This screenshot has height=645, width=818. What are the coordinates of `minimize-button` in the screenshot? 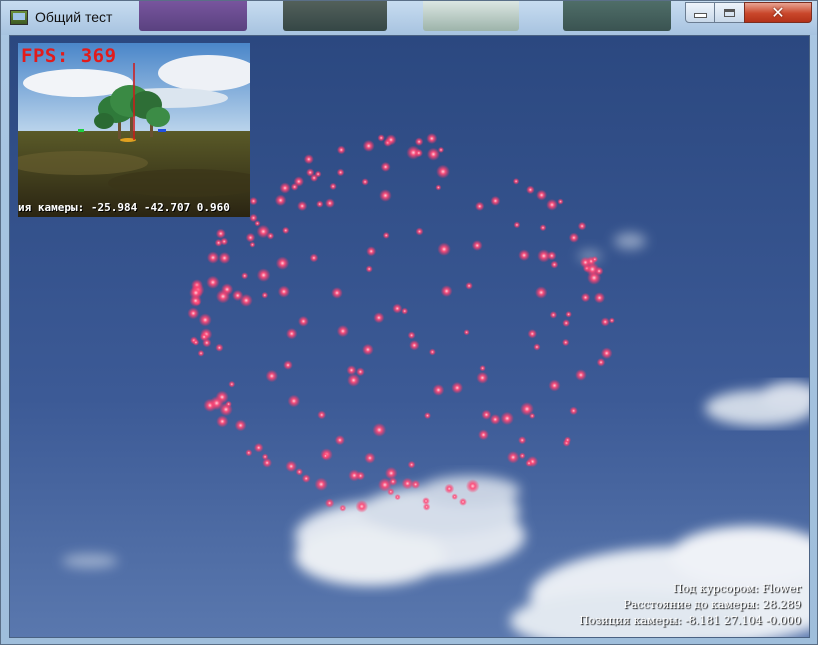 It's located at (700, 12).